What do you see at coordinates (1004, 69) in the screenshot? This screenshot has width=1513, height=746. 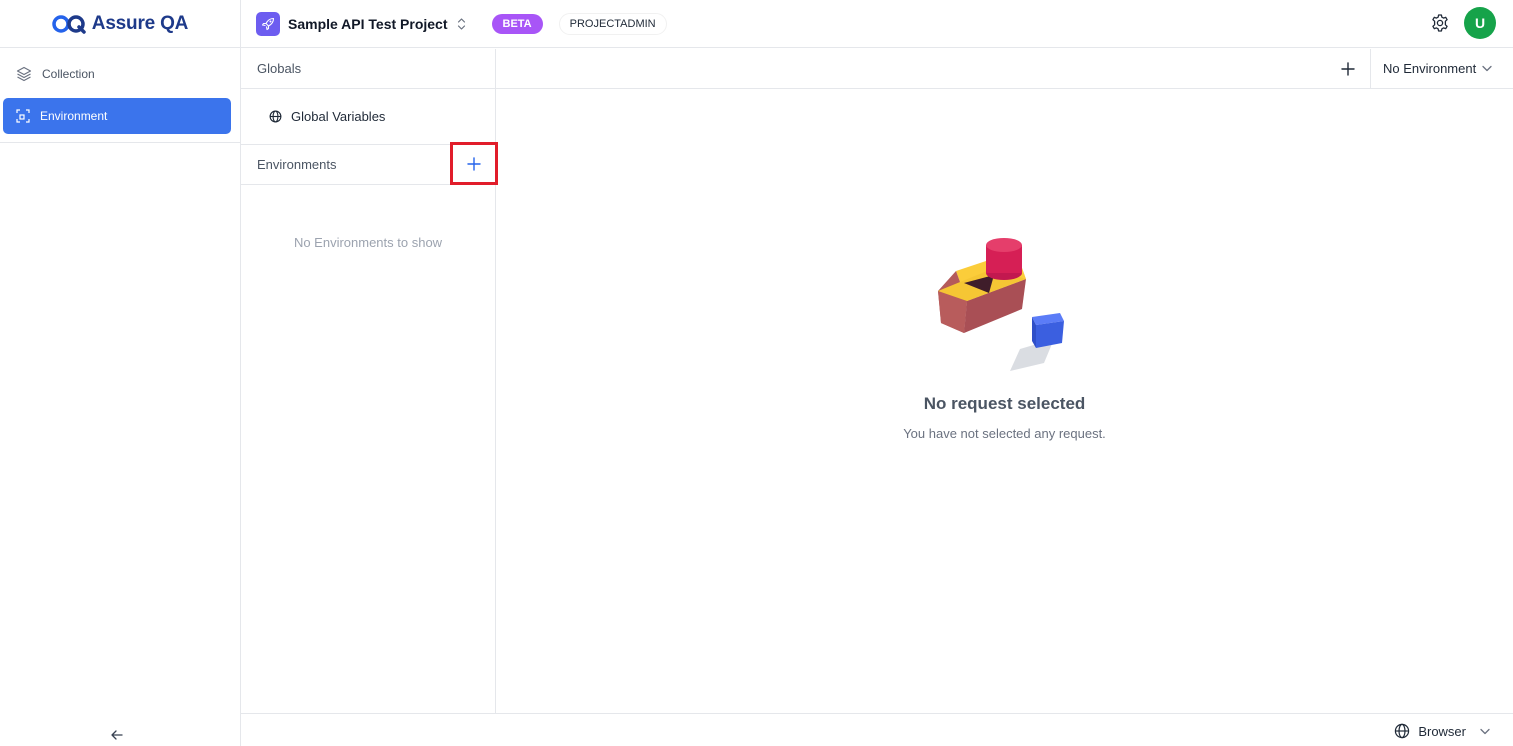 I see `main-toolbar: No Environment` at bounding box center [1004, 69].